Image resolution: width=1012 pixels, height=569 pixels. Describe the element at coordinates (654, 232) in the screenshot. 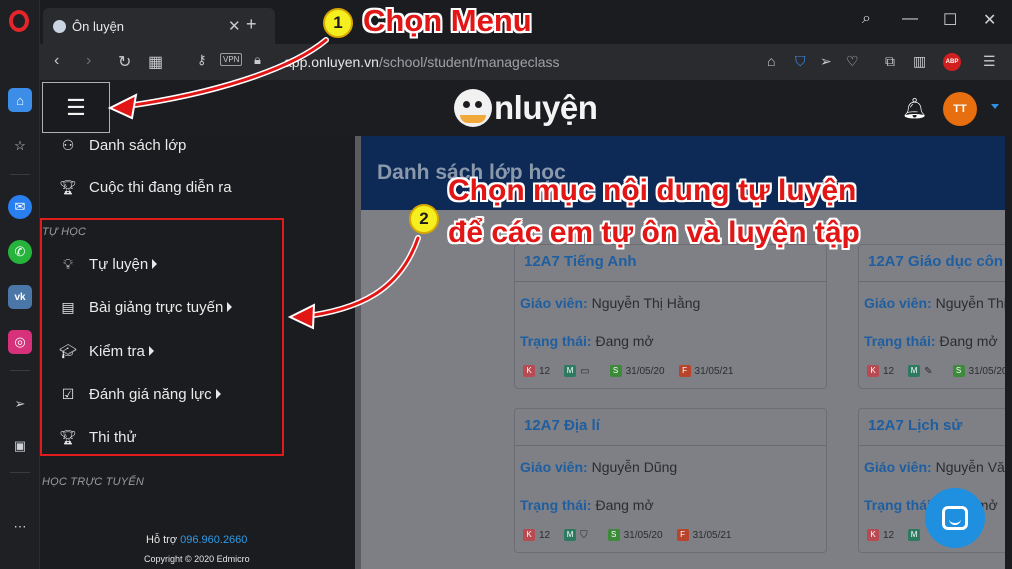

I see `step-2-label-line-2: để các em tự ôn và luyện tập` at that location.